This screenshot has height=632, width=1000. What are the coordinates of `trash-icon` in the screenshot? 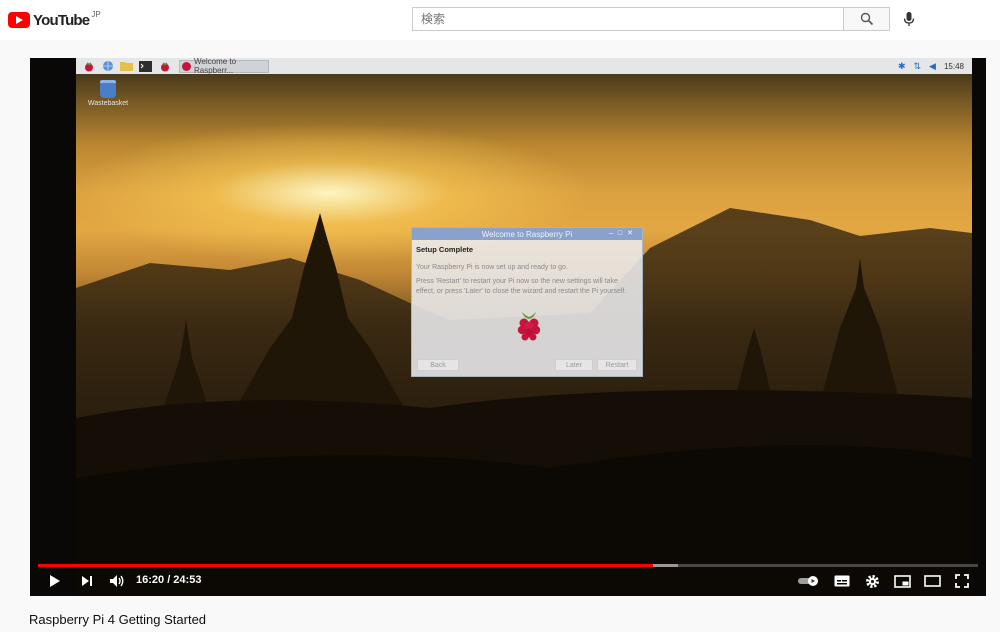 It's located at (108, 89).